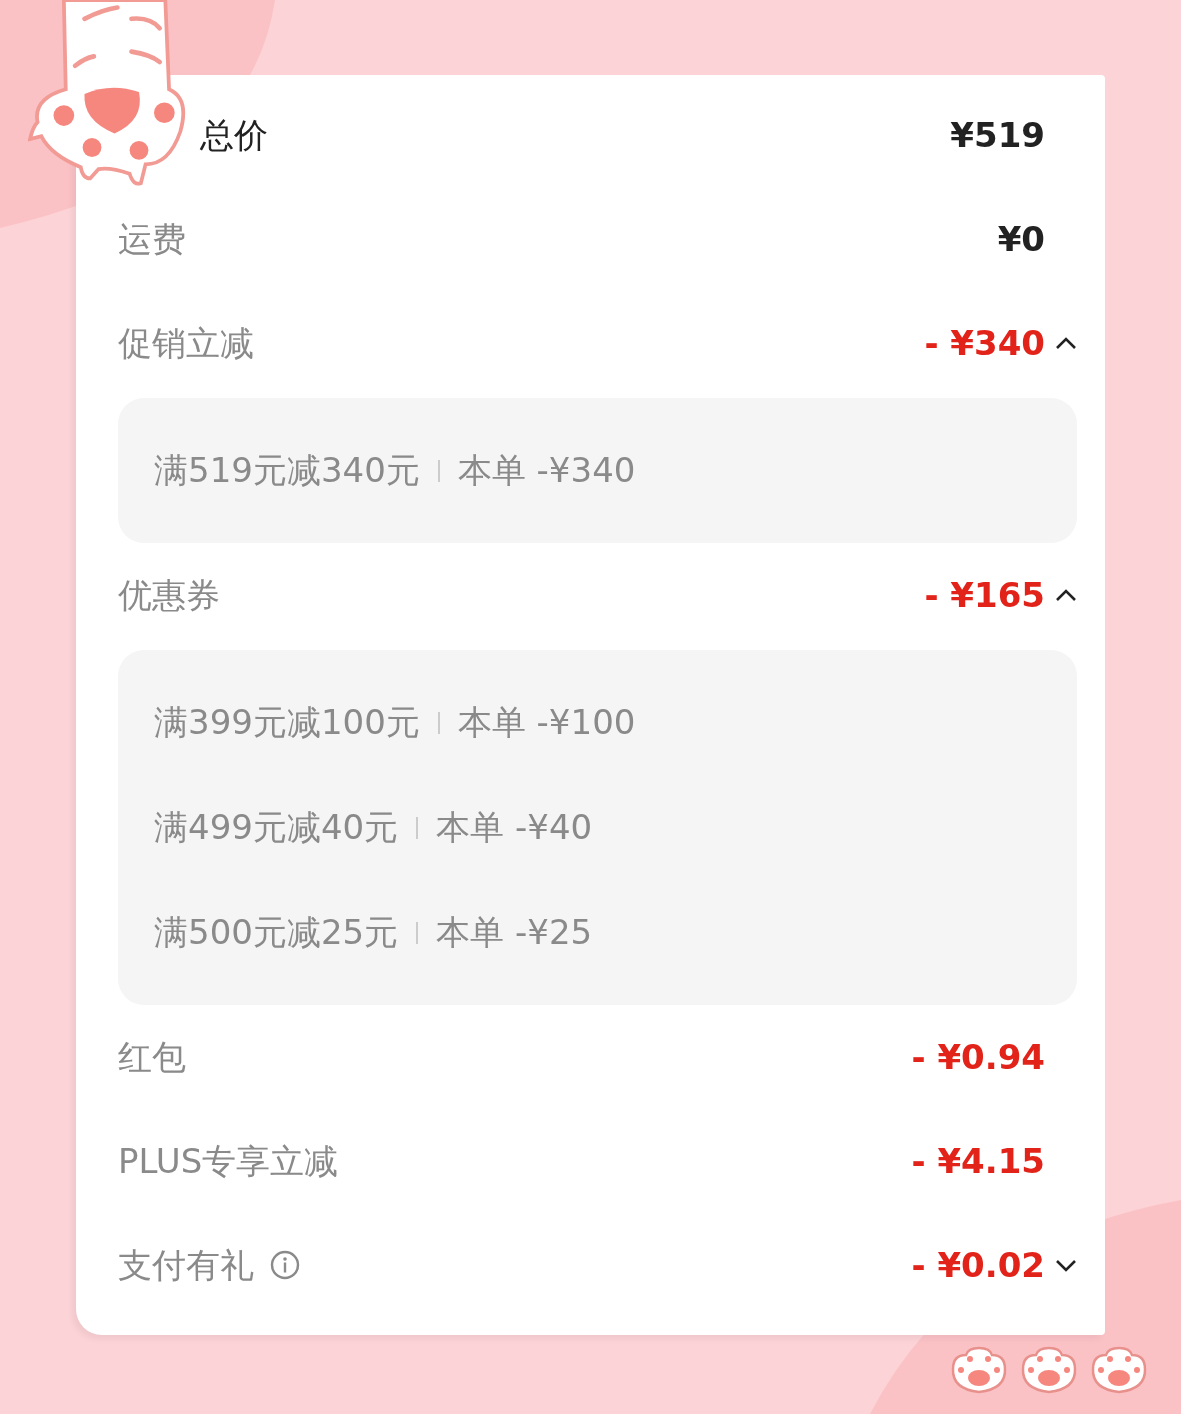  I want to click on order-discount: 本单 -¥40, so click(514, 827).